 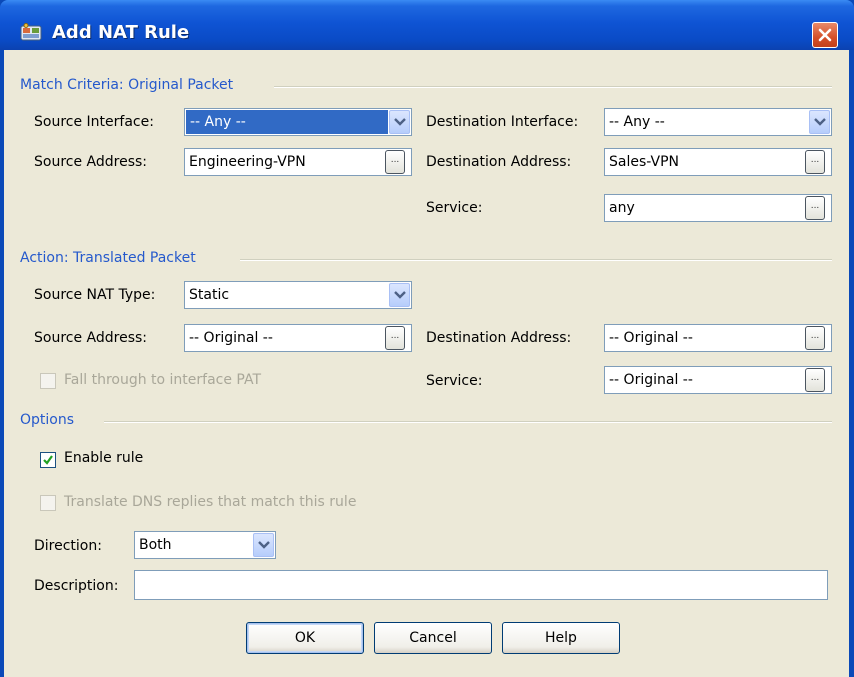 I want to click on source-address-value: Engineering-VPN, so click(x=247, y=162).